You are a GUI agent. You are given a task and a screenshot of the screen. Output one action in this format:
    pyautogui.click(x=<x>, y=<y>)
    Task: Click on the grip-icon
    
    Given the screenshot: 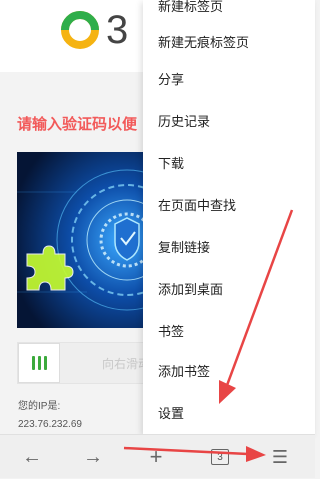 What is the action you would take?
    pyautogui.click(x=33, y=363)
    